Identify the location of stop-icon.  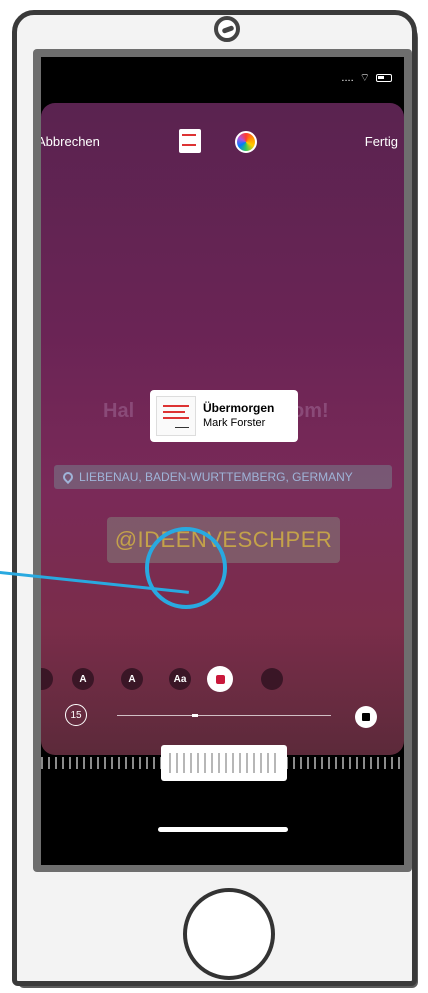
(366, 717).